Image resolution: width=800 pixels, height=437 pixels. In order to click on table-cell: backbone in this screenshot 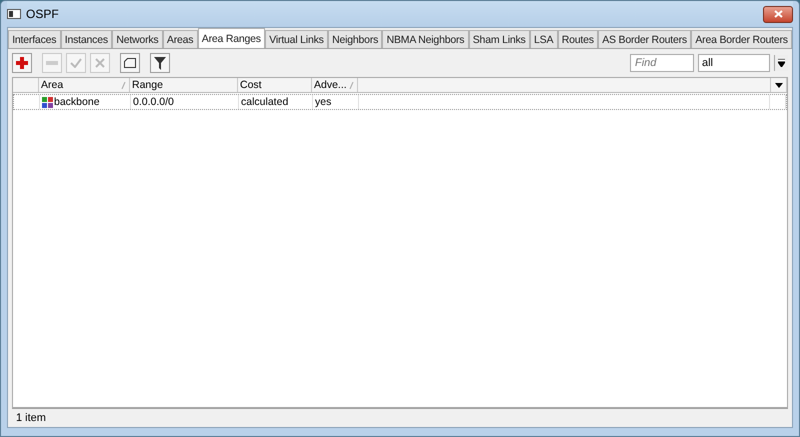, I will do `click(85, 102)`.